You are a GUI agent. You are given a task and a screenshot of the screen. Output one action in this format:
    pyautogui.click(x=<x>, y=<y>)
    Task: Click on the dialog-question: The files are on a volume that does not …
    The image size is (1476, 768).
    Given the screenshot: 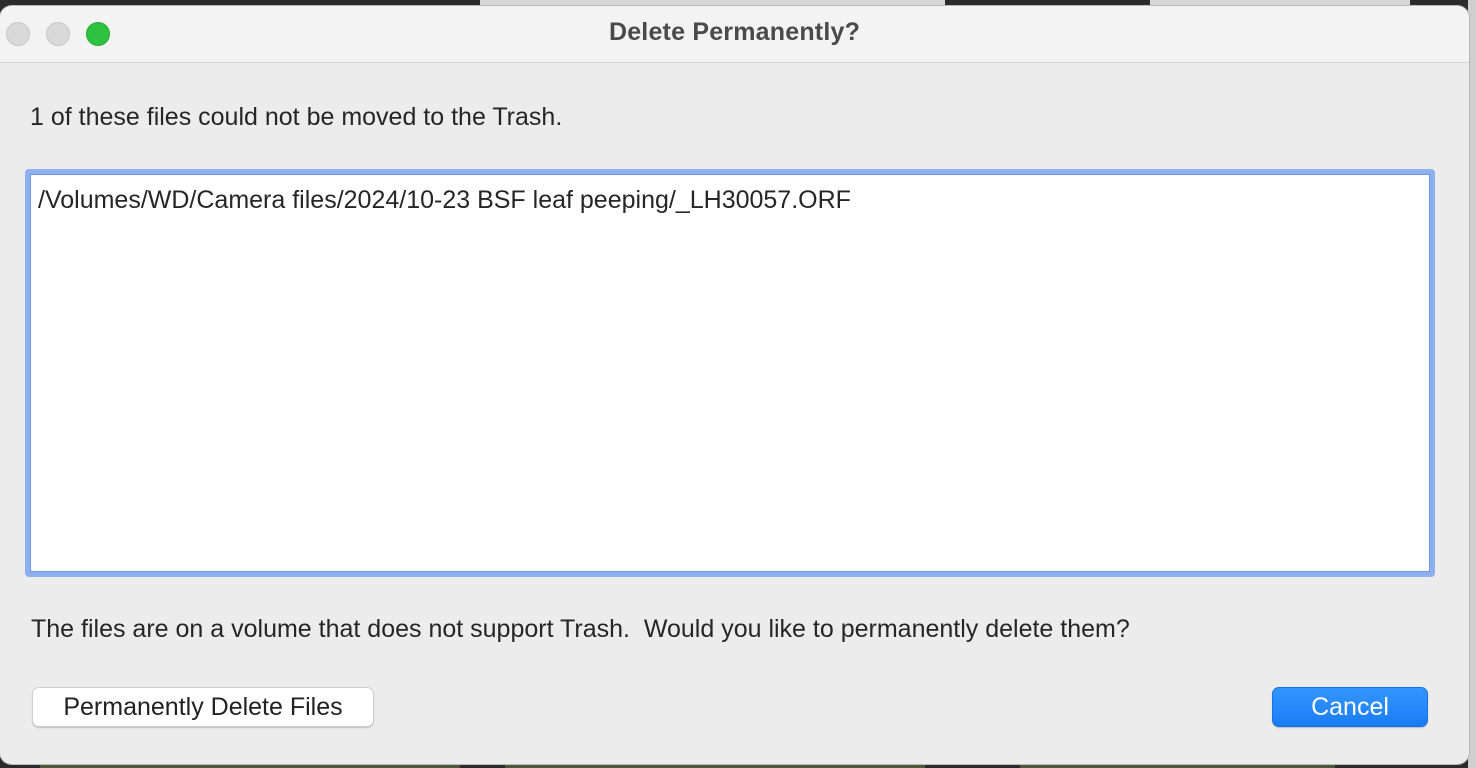 What is the action you would take?
    pyautogui.click(x=580, y=629)
    